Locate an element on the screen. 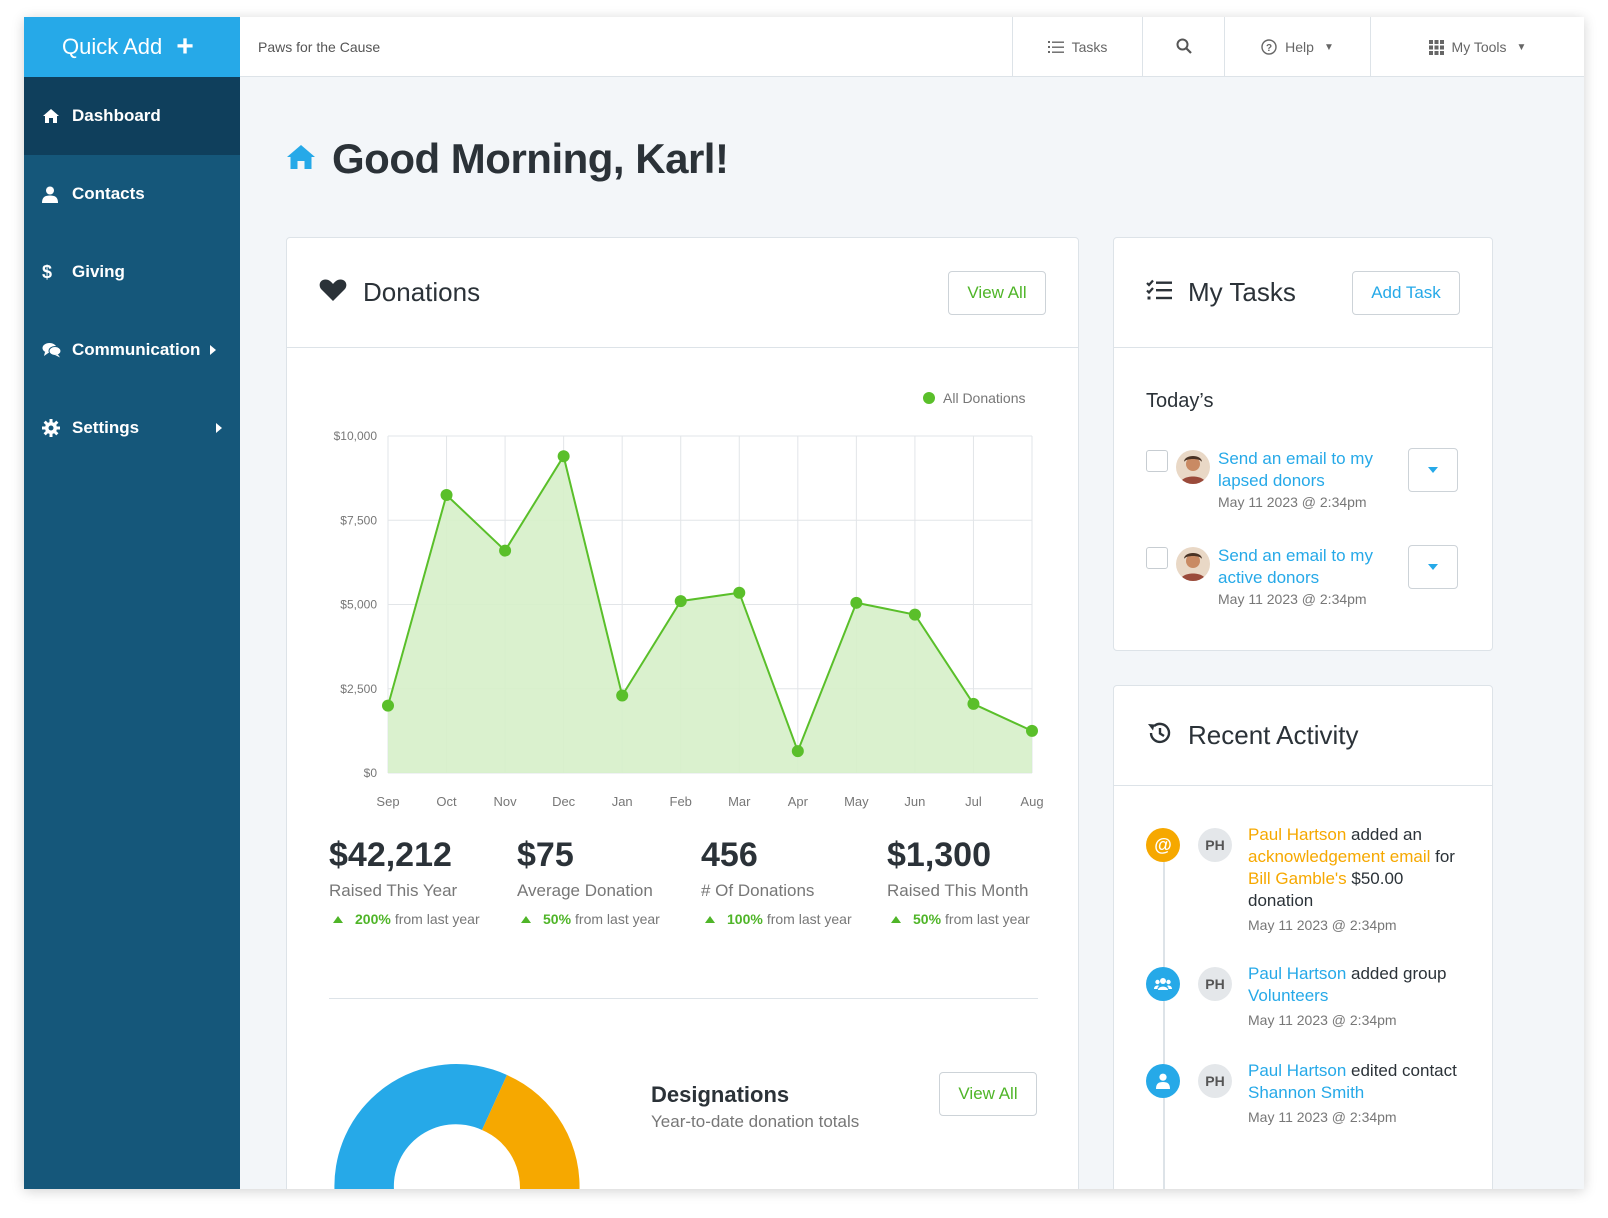 This screenshot has width=1608, height=1218. x-tick-label: Dec is located at coordinates (564, 801).